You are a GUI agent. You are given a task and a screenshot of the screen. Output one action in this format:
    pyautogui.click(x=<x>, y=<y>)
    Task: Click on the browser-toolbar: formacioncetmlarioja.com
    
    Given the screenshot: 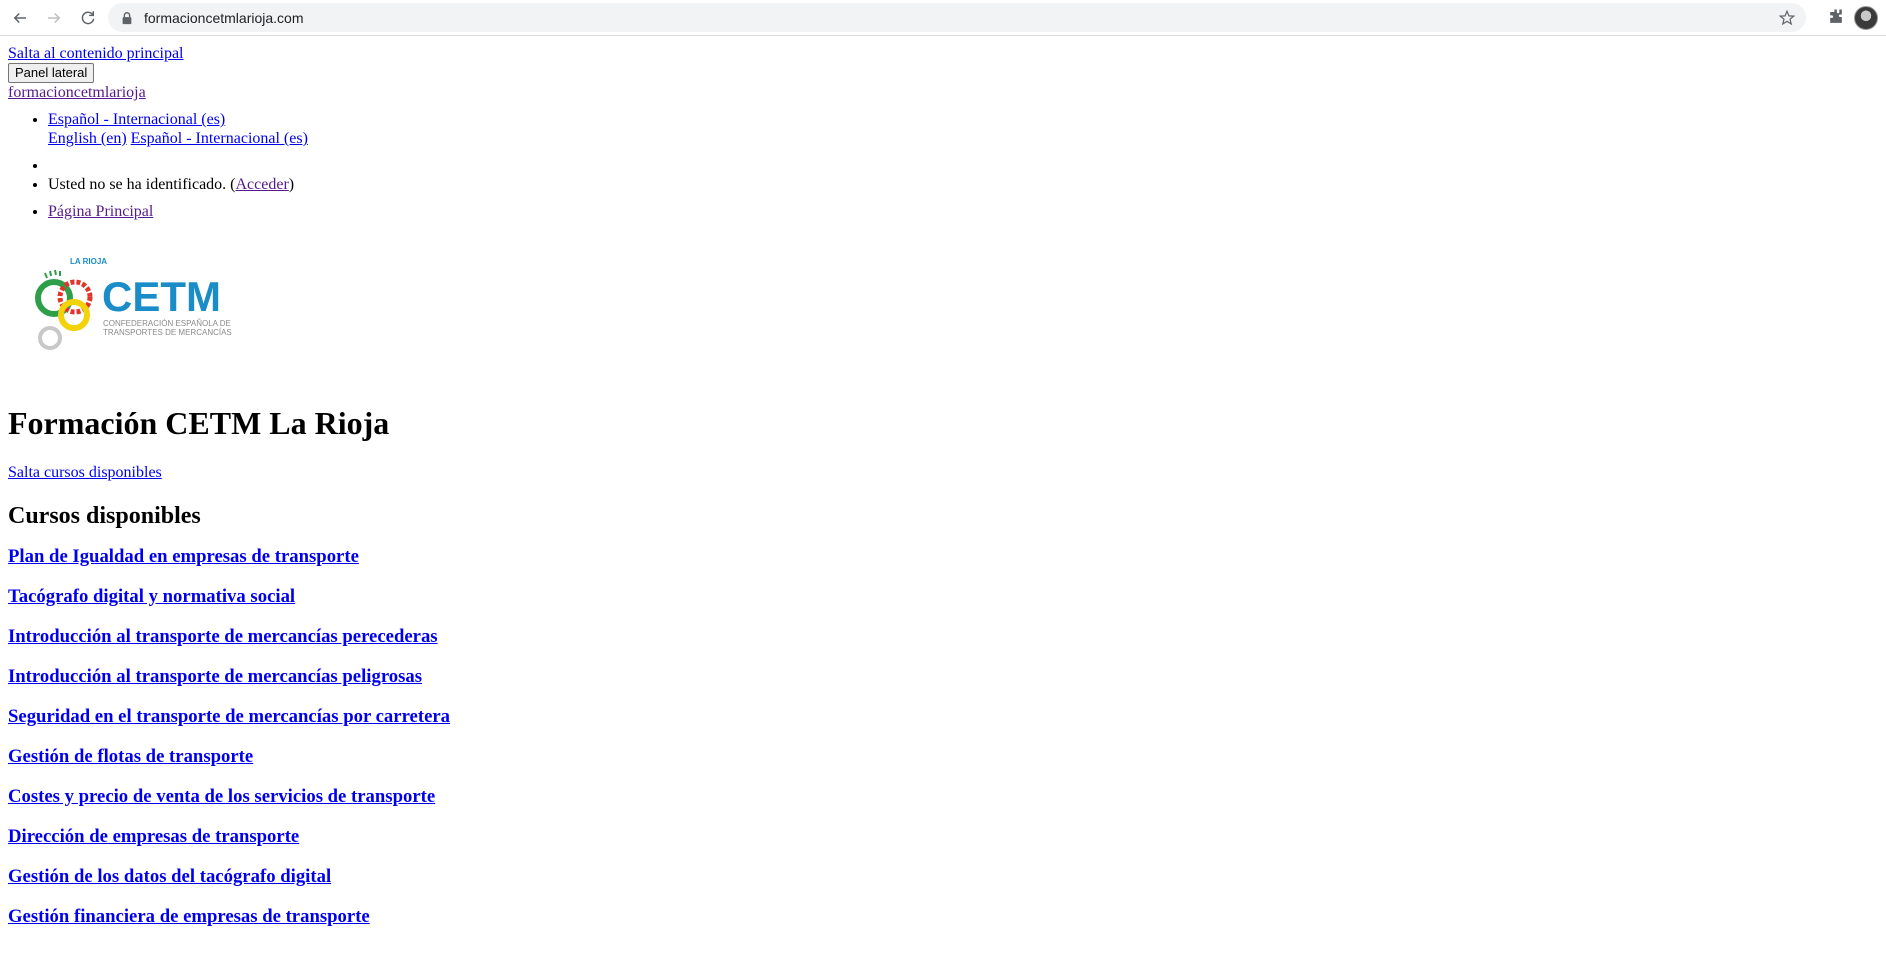 What is the action you would take?
    pyautogui.click(x=943, y=18)
    